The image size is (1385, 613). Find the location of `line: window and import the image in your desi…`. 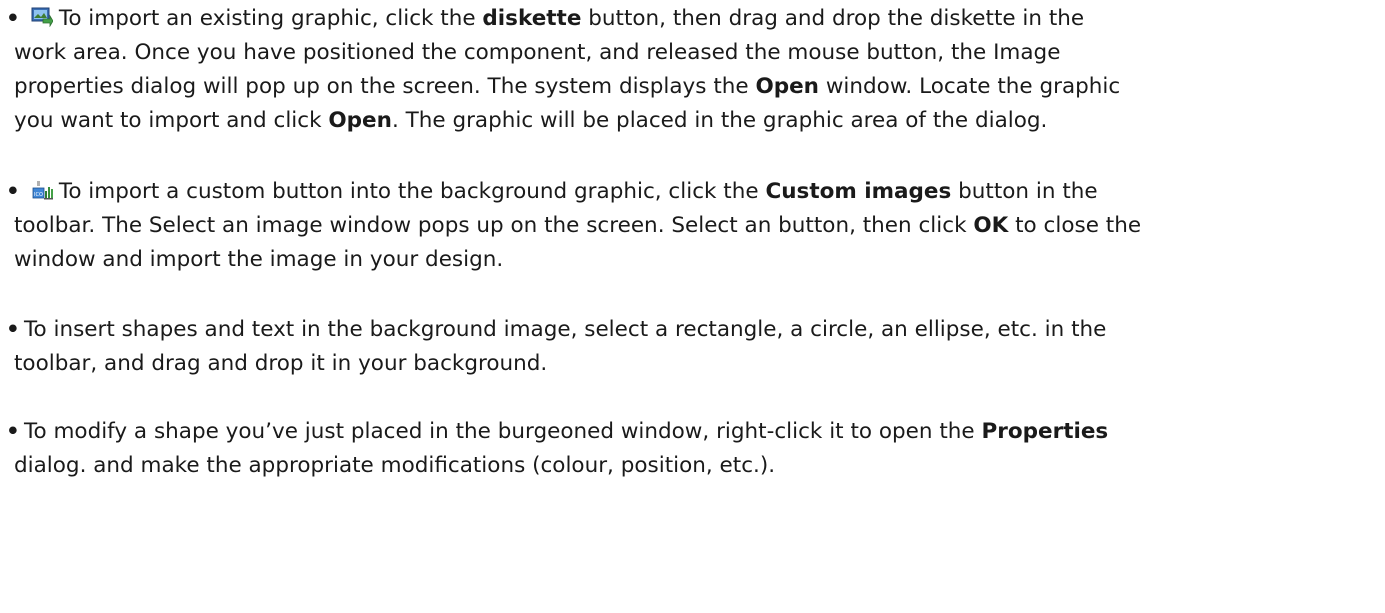

line: window and import the image in your desi… is located at coordinates (259, 259).